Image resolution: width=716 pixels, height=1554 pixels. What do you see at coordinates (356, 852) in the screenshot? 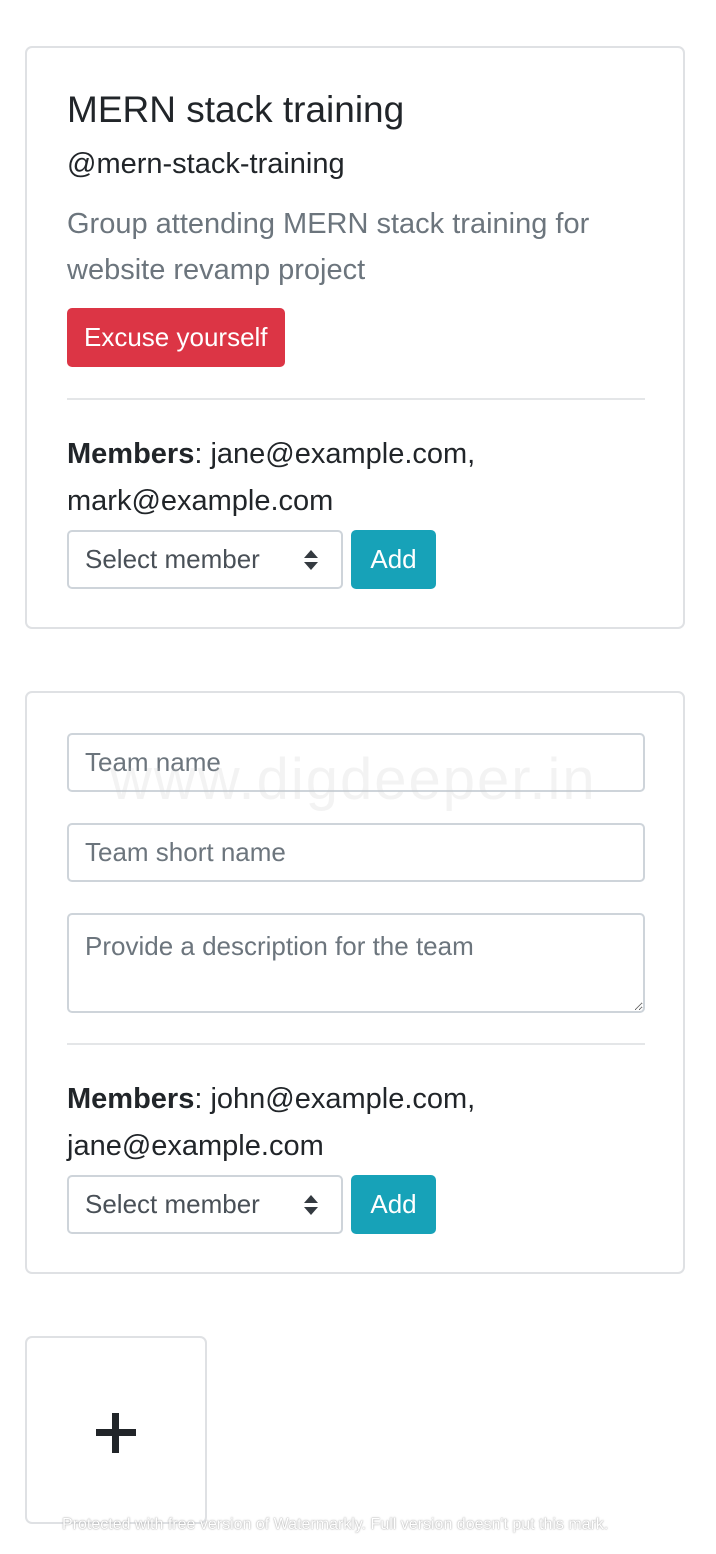
I see `team-short-name-input` at bounding box center [356, 852].